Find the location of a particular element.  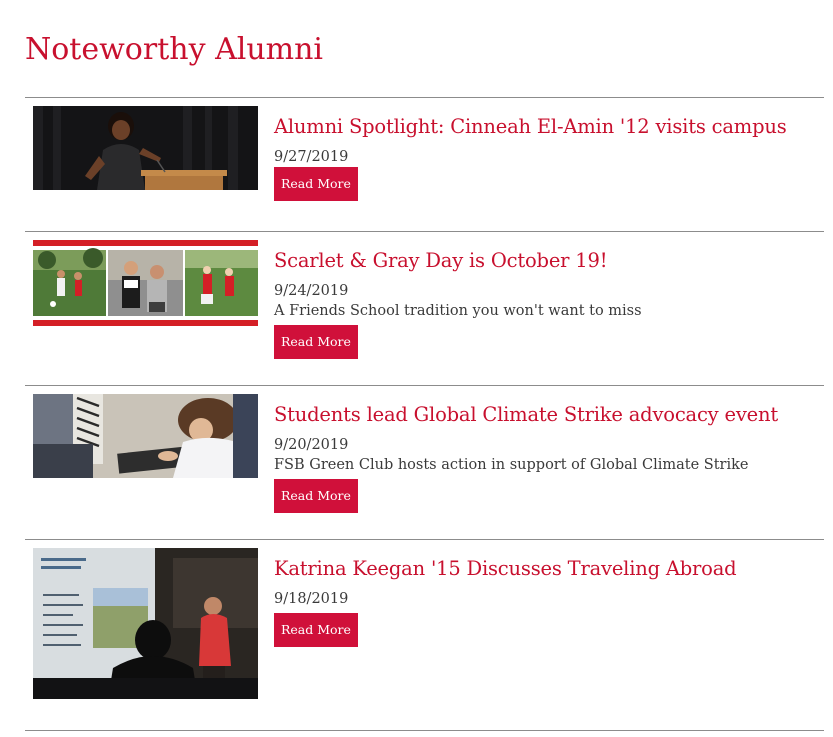

news-thumbnail-students-writing is located at coordinates (145, 436).